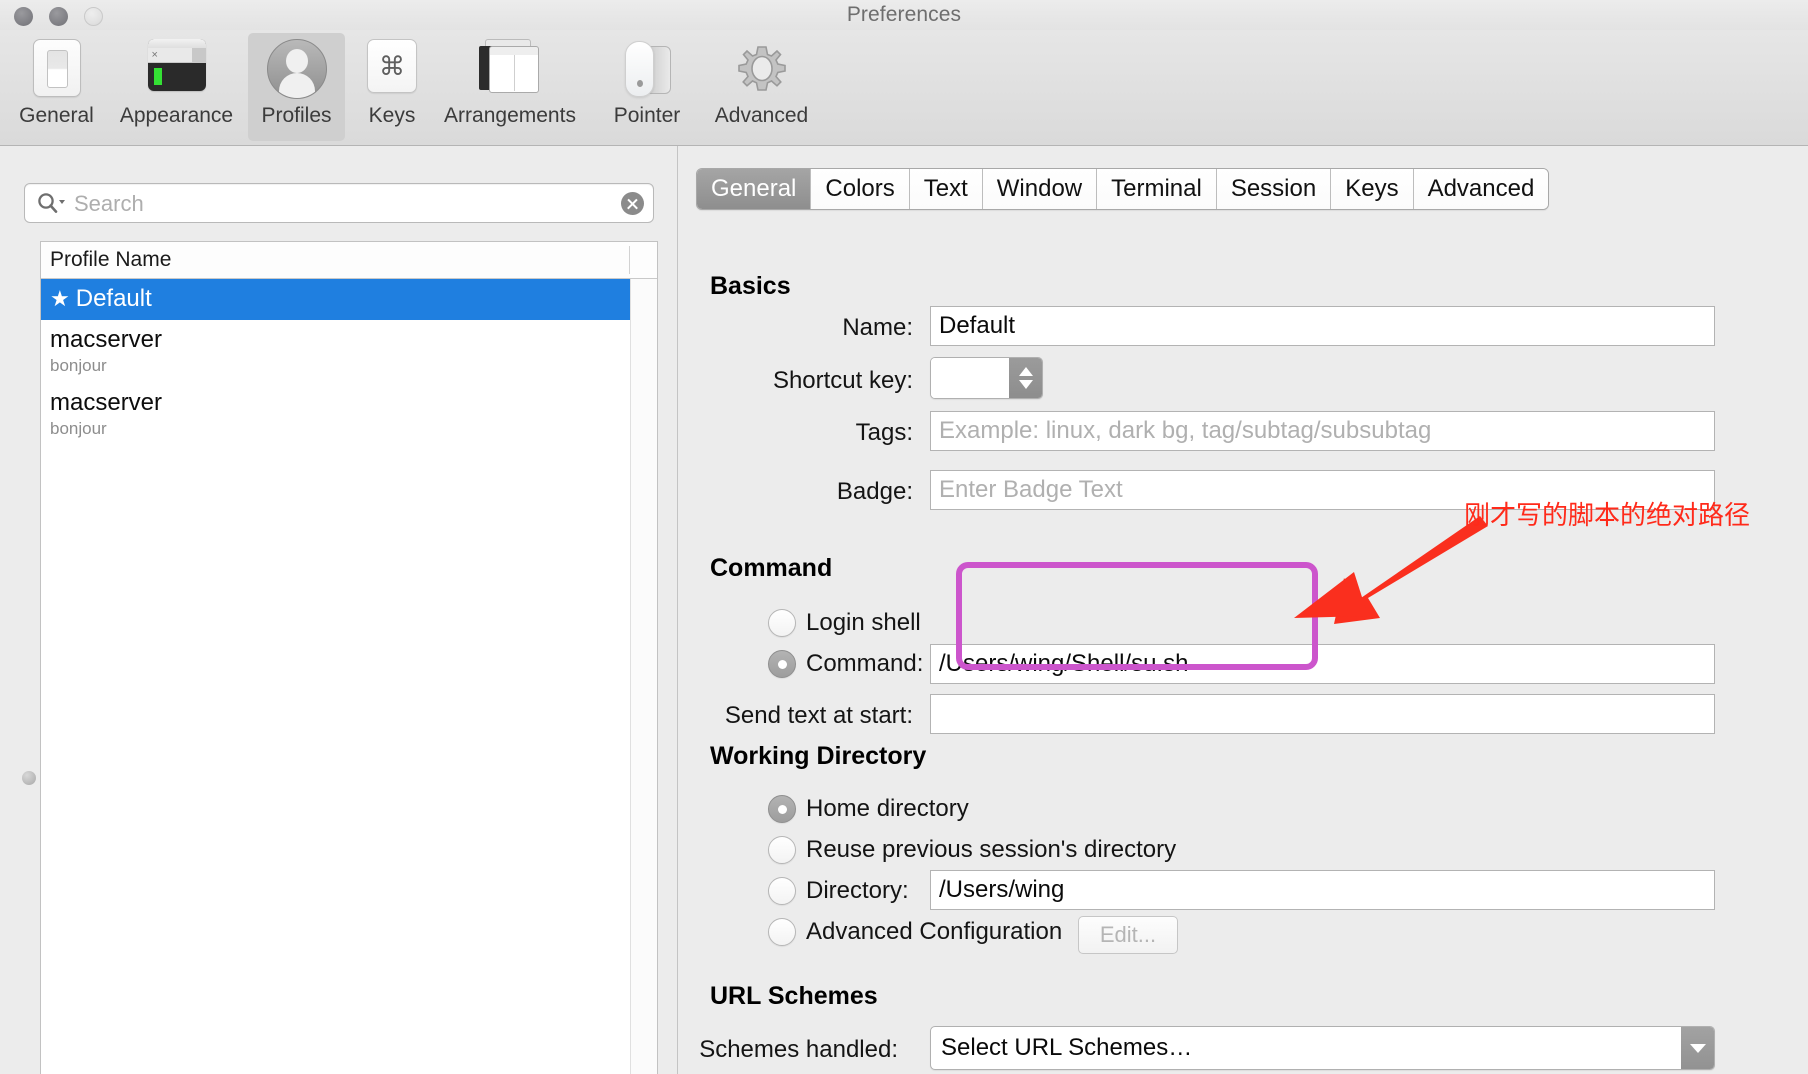  I want to click on toolbar-item-keys: Keys, so click(392, 87).